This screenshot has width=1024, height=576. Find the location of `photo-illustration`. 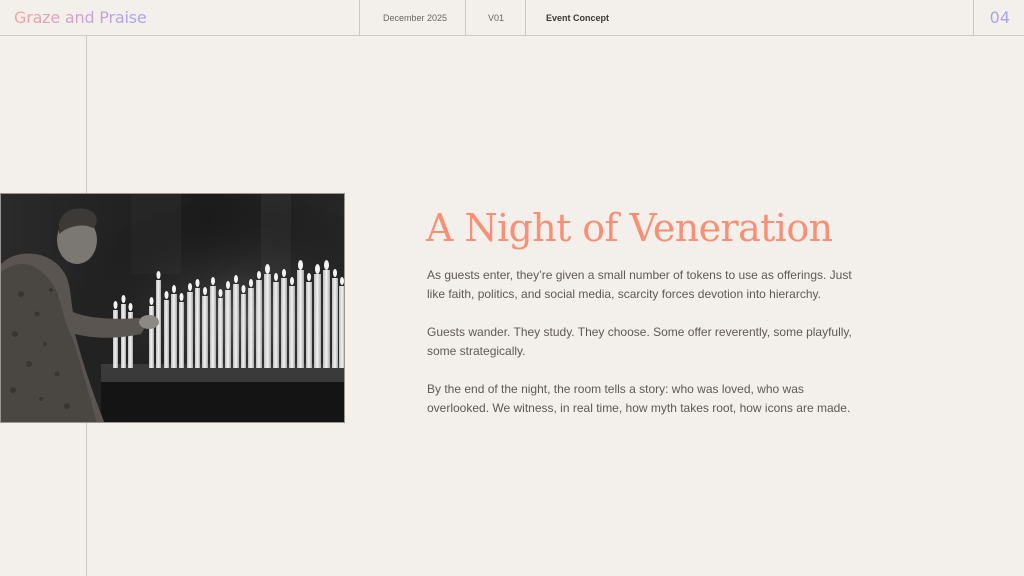

photo-illustration is located at coordinates (172, 308).